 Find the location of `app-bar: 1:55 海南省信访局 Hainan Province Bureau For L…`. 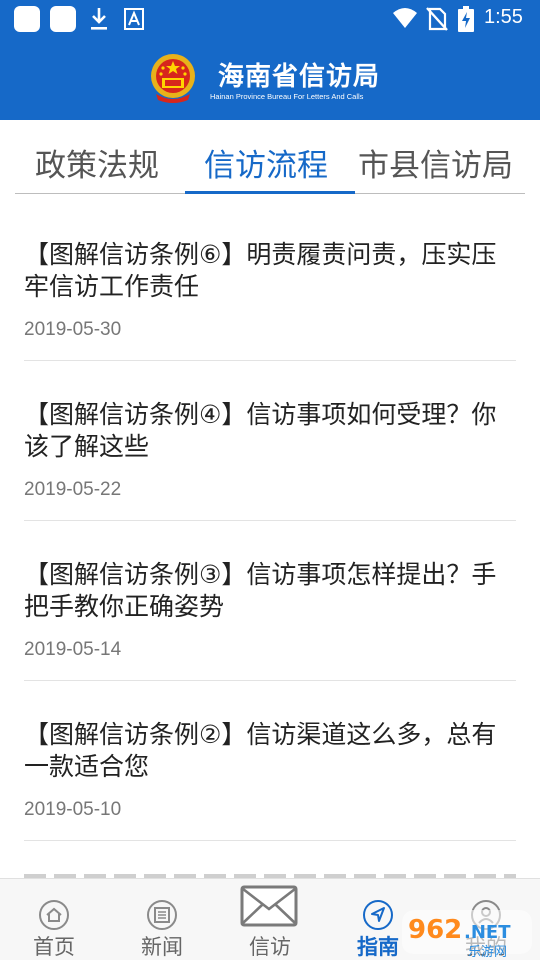

app-bar: 1:55 海南省信访局 Hainan Province Bureau For L… is located at coordinates (270, 60).